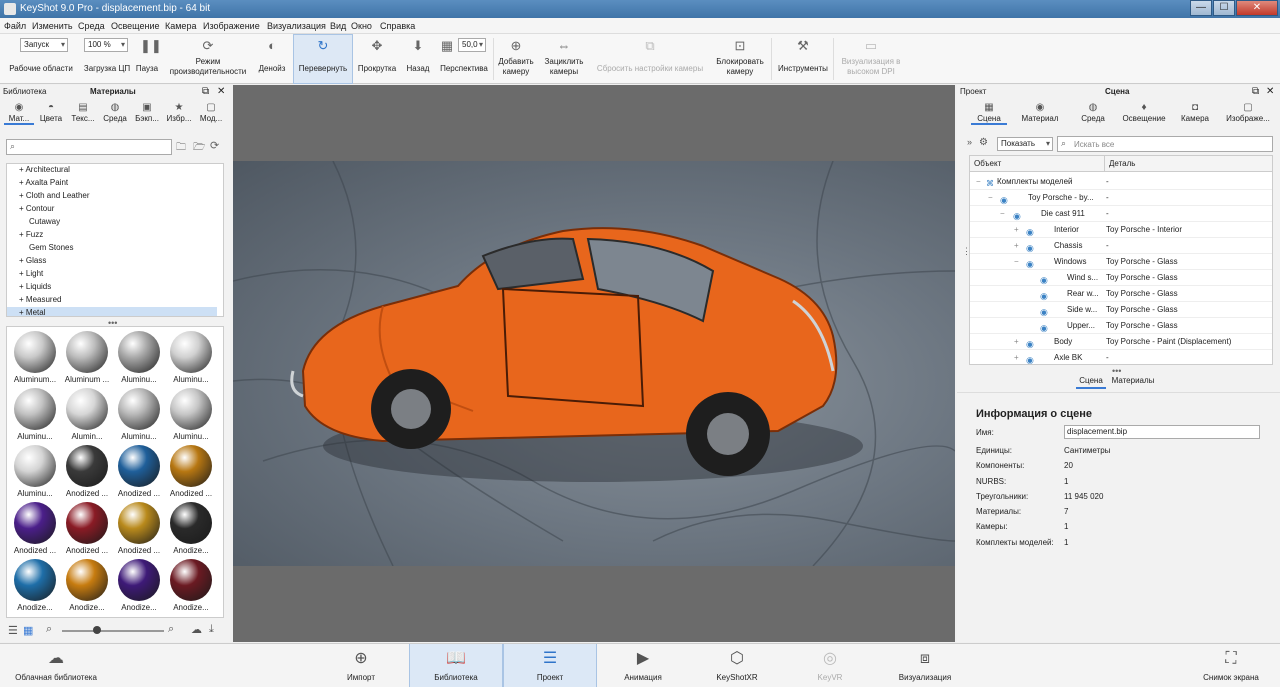  I want to click on tree-item-glass: + Glass, so click(112, 261).